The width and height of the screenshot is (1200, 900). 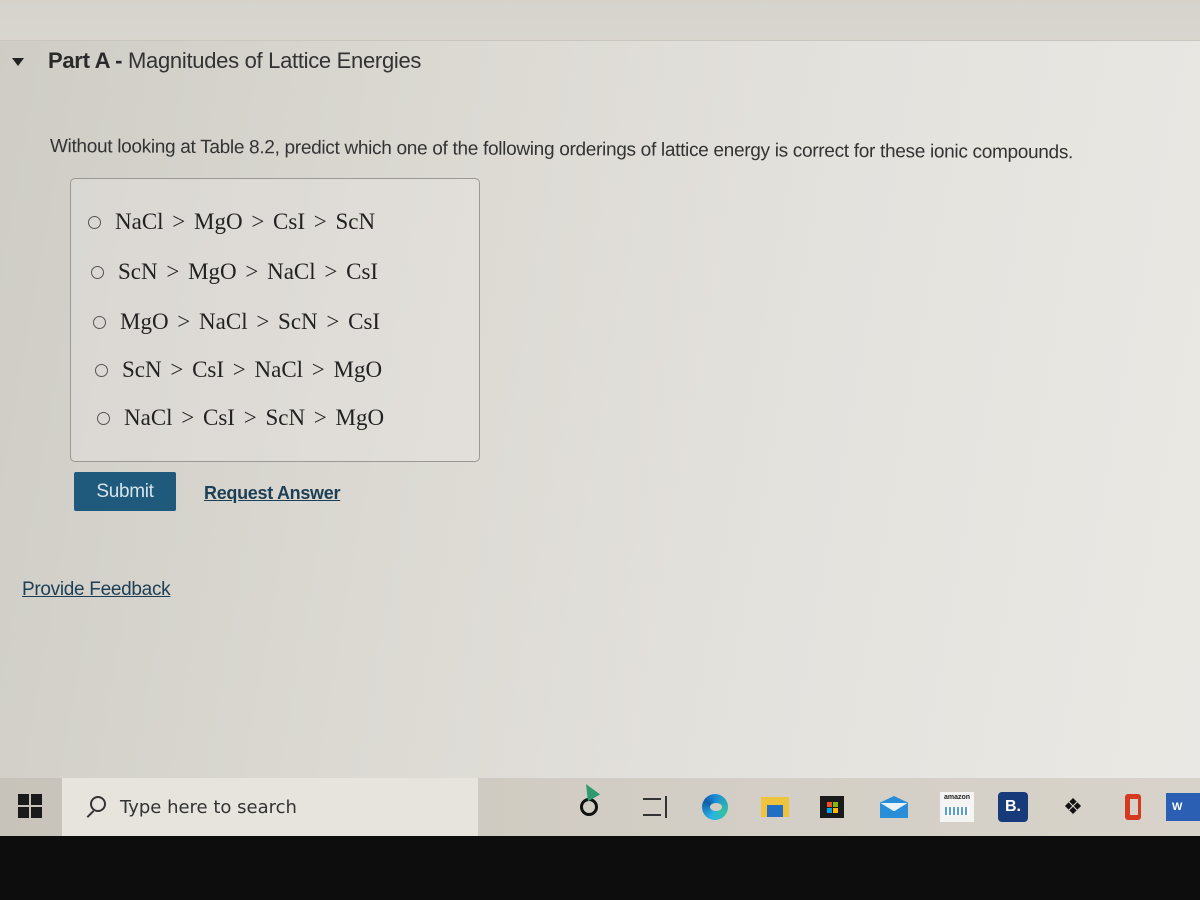 I want to click on office-icon, so click(x=1133, y=807).